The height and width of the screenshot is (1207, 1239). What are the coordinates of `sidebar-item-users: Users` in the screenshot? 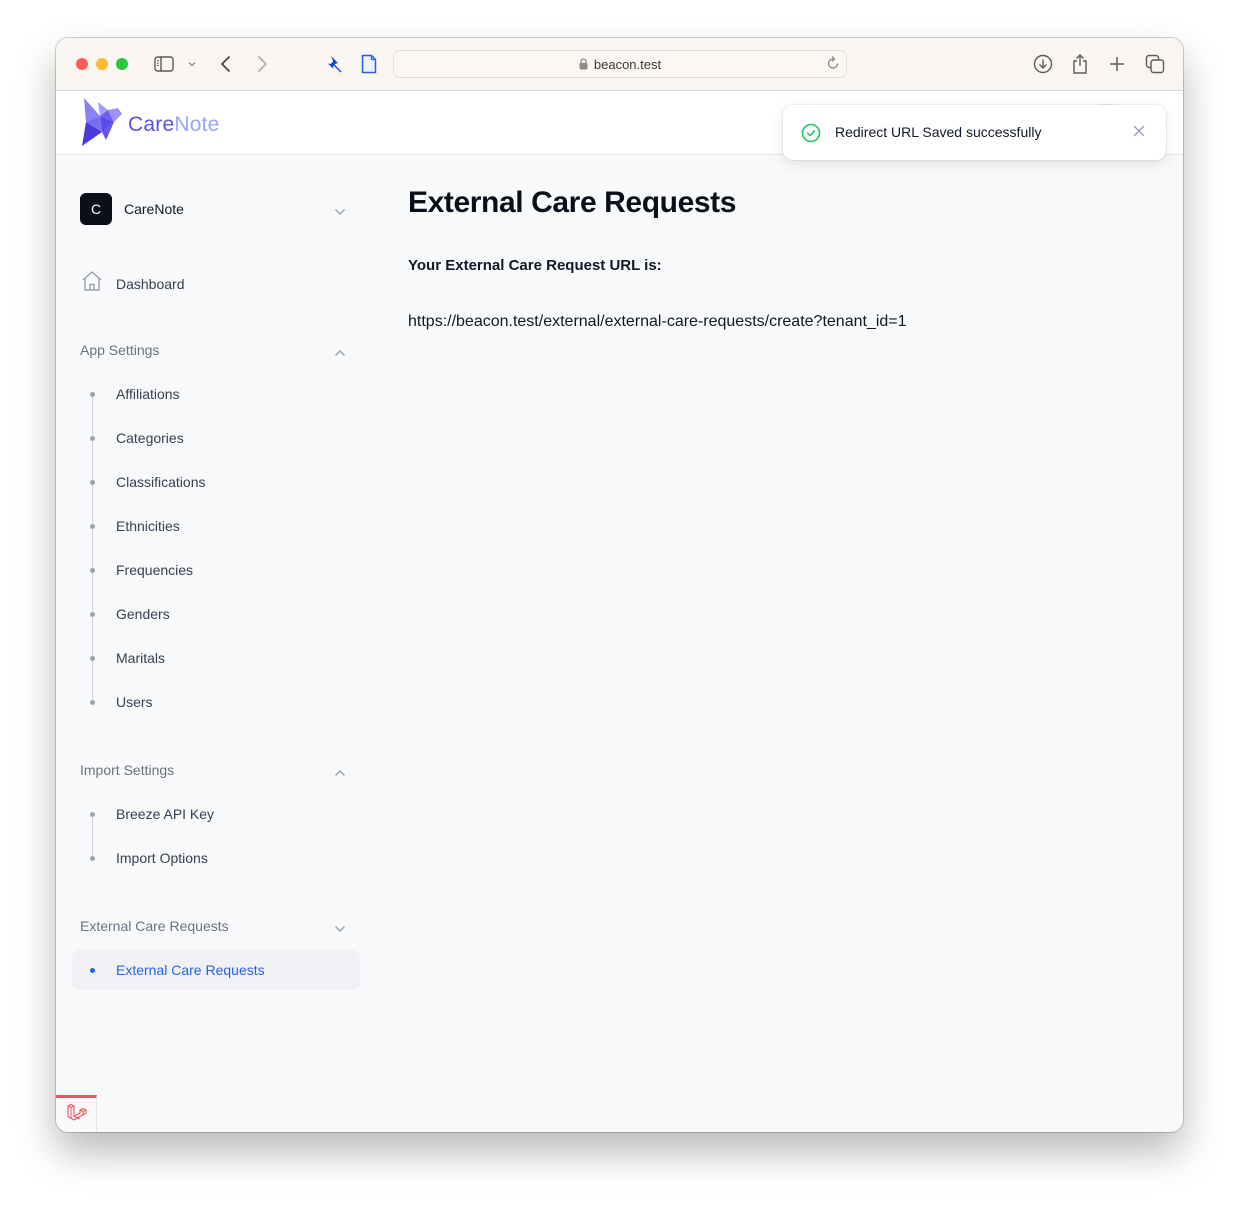 It's located at (216, 702).